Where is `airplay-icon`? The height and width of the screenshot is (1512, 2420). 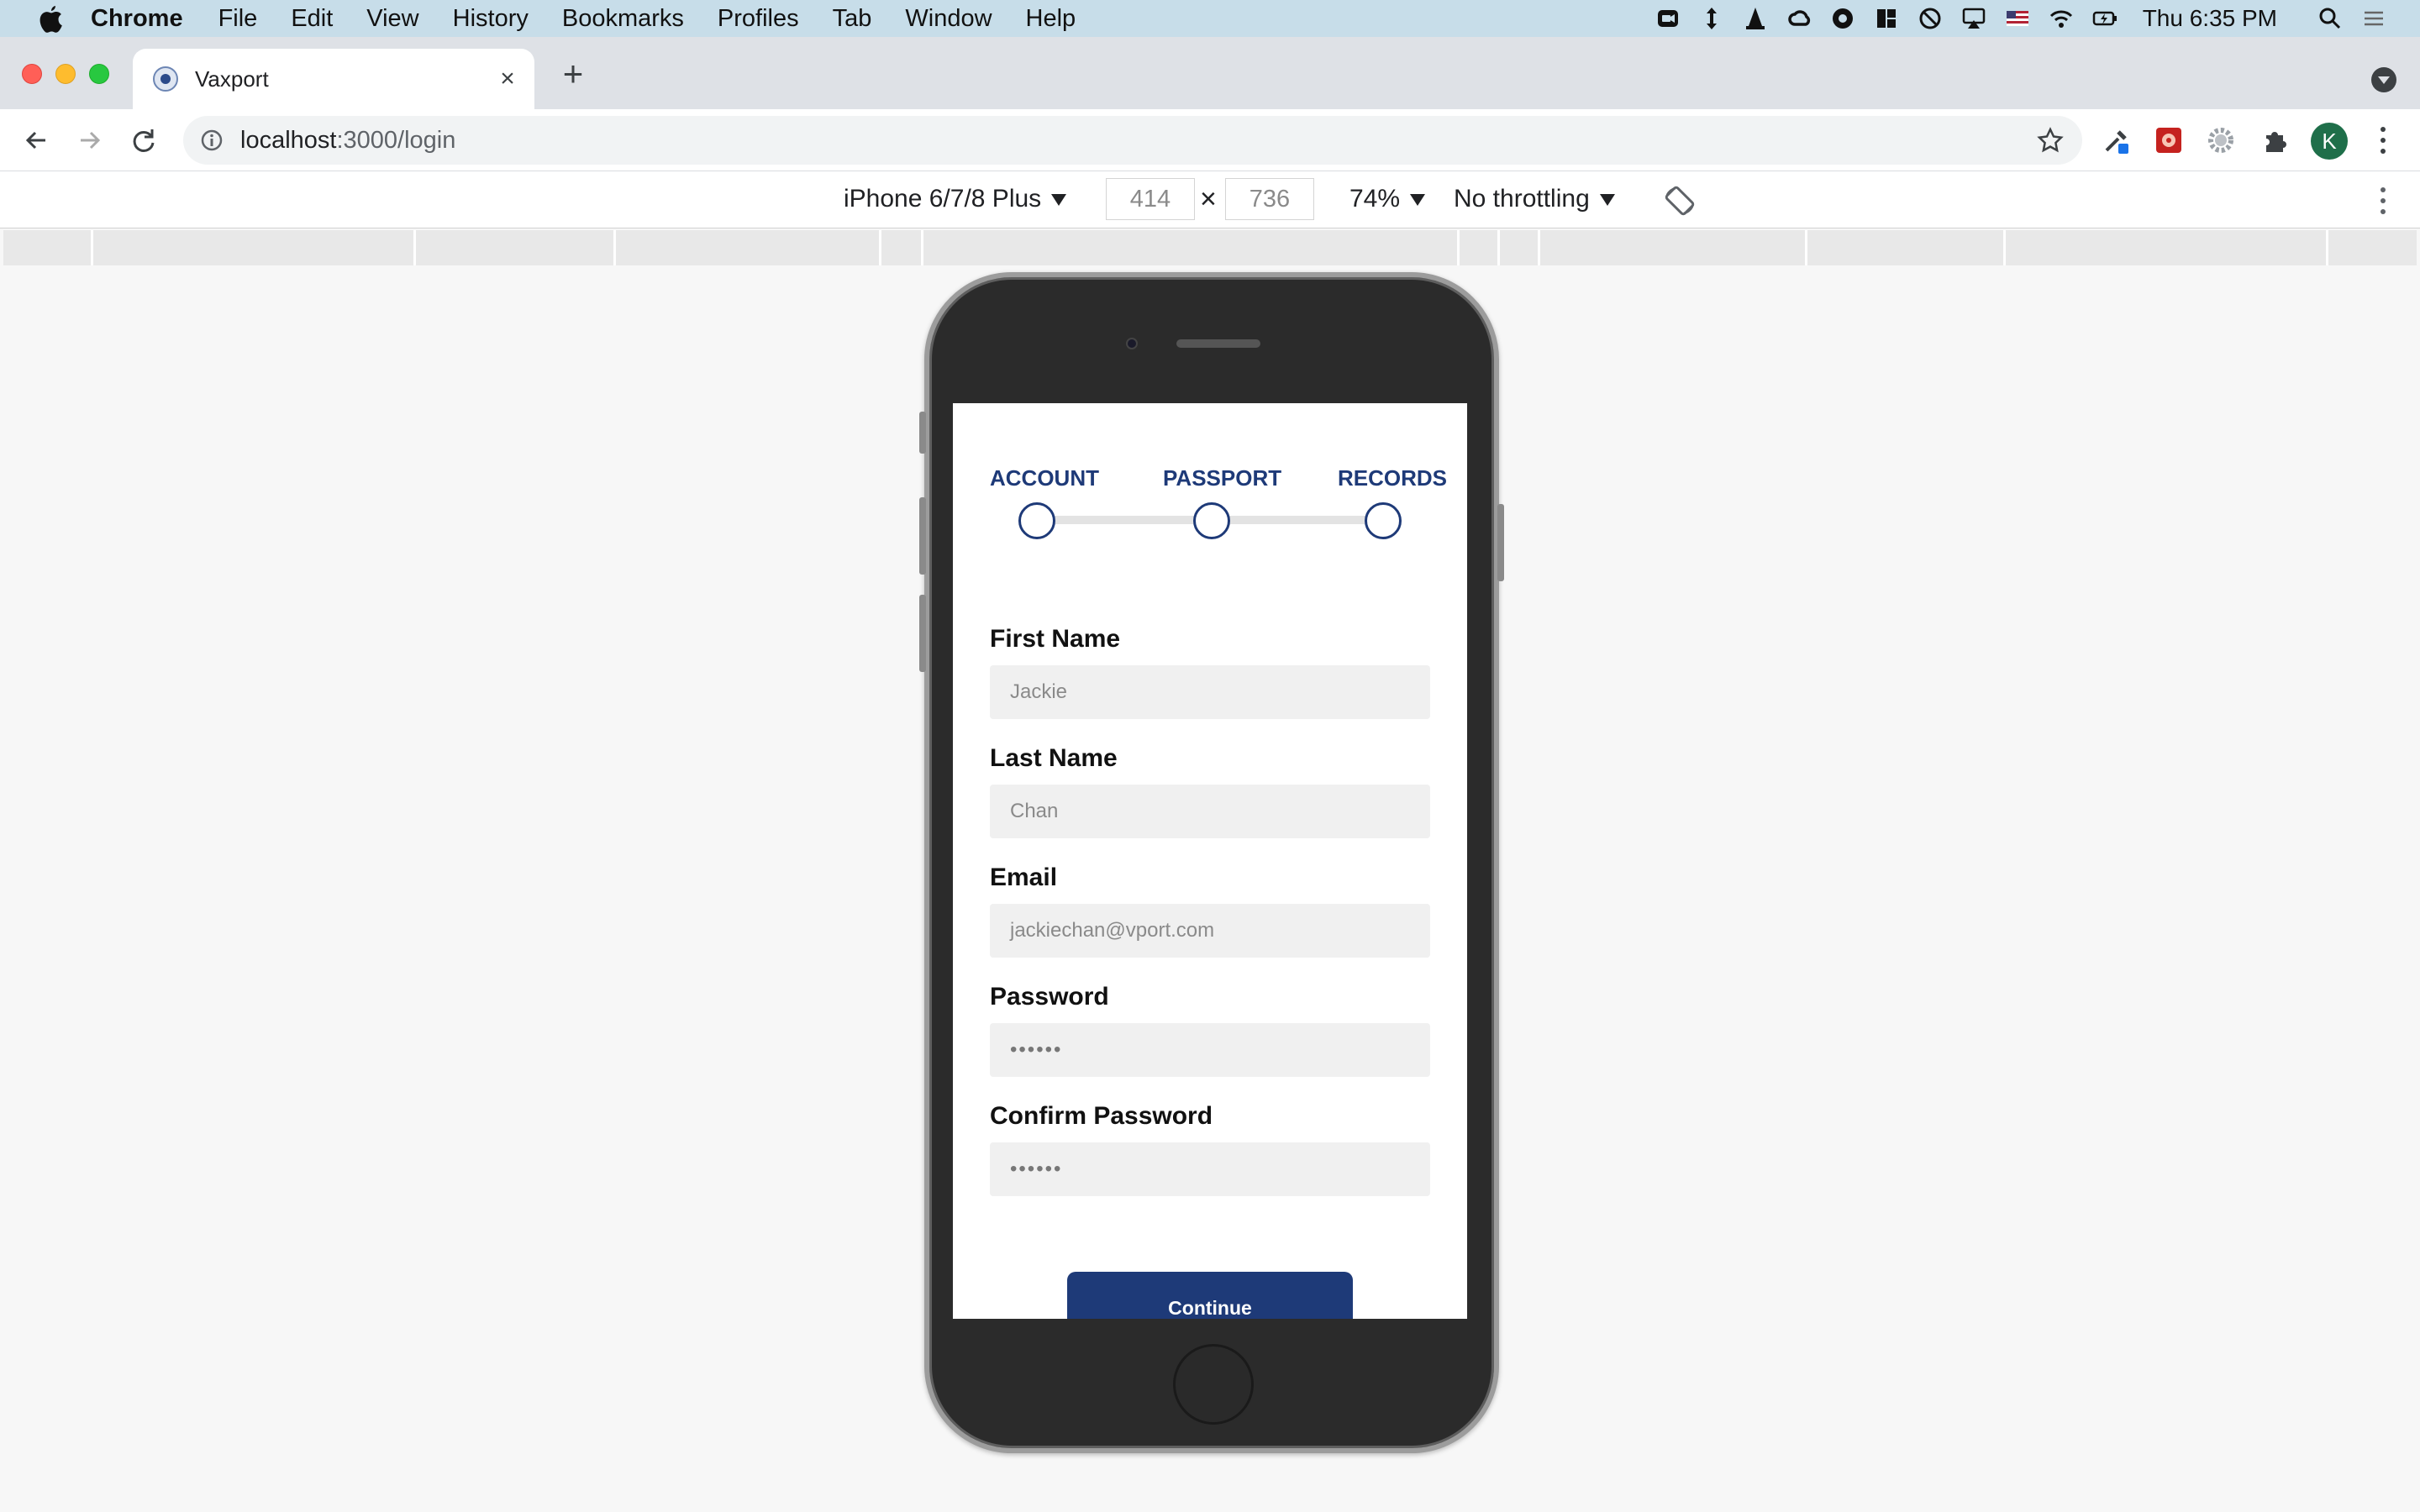
airplay-icon is located at coordinates (1974, 18).